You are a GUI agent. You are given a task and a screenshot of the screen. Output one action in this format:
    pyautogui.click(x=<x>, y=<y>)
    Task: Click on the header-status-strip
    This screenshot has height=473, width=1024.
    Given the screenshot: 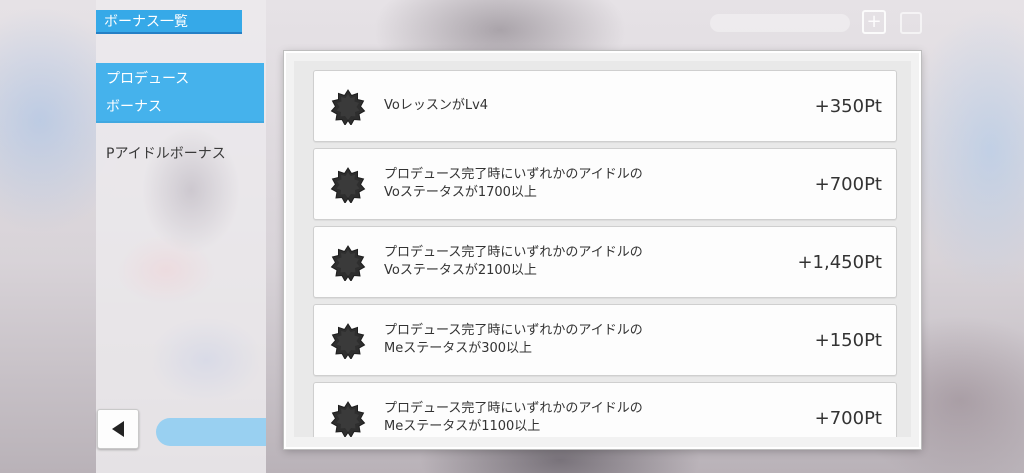 What is the action you would take?
    pyautogui.click(x=780, y=23)
    